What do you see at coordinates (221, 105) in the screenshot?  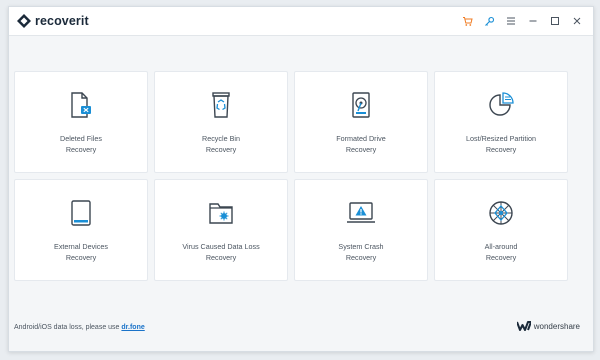 I see `recycle-bin-icon` at bounding box center [221, 105].